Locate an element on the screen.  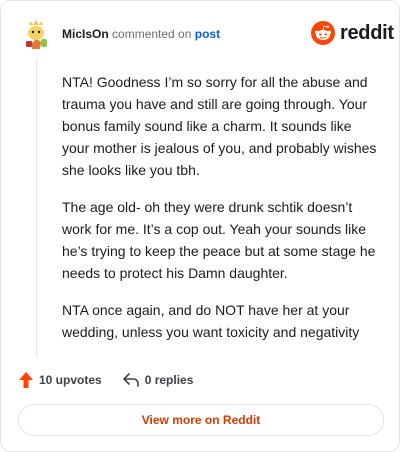
replies-button: 0 replies is located at coordinates (158, 380).